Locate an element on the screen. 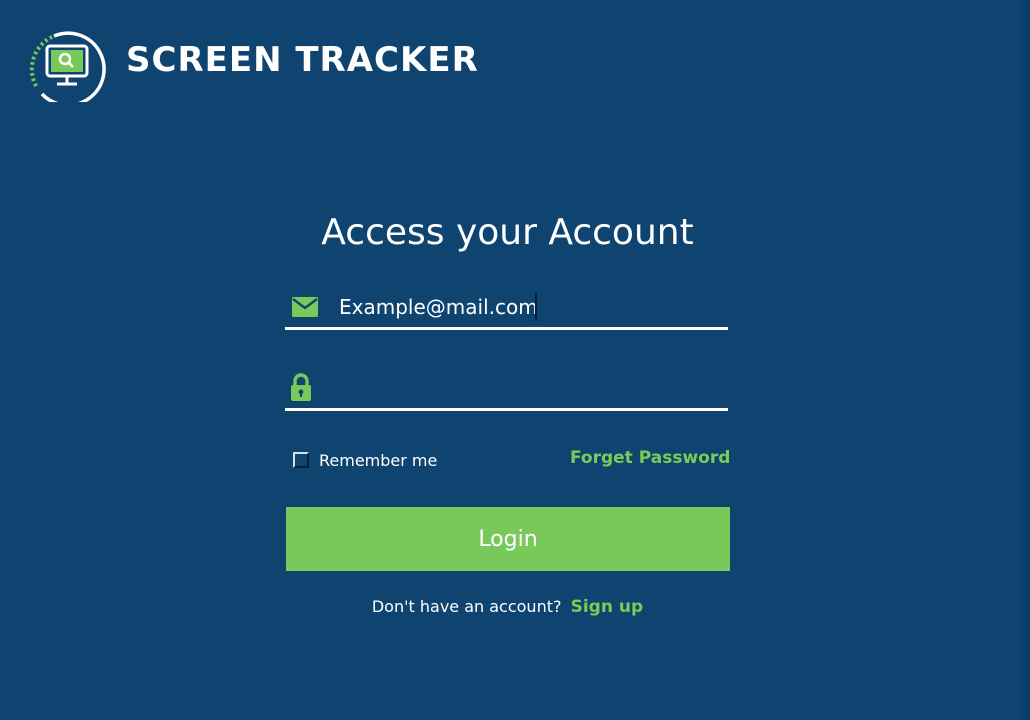 This screenshot has width=1030, height=720. password-field is located at coordinates (506, 389).